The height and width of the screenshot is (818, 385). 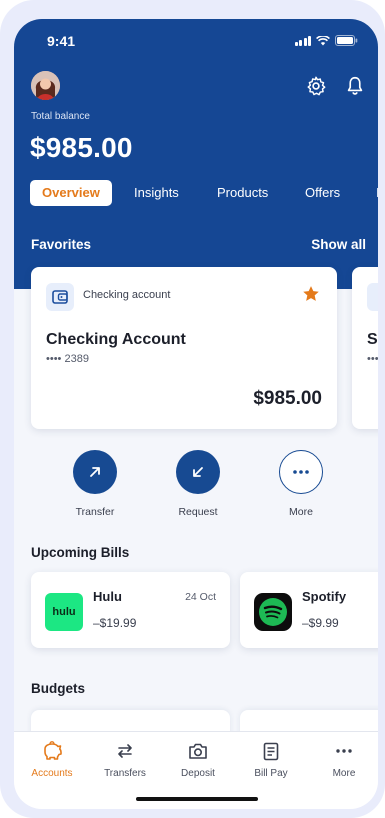 I want to click on more-action: More, so click(x=301, y=484).